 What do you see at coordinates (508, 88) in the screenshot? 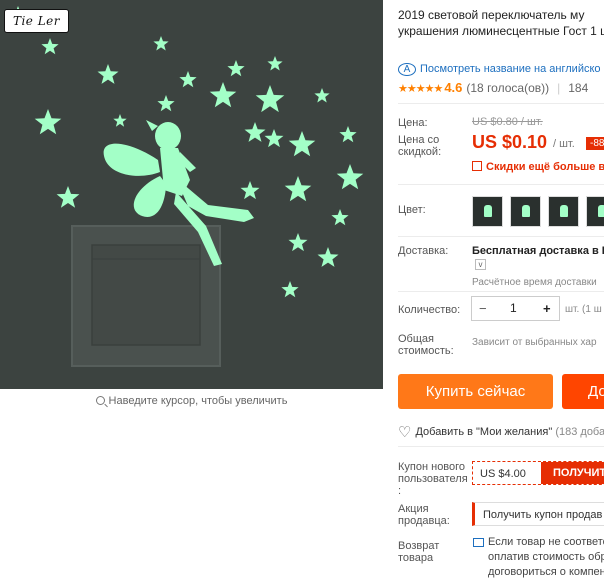
I see `rating-votes: (18 голоса(ов))` at bounding box center [508, 88].